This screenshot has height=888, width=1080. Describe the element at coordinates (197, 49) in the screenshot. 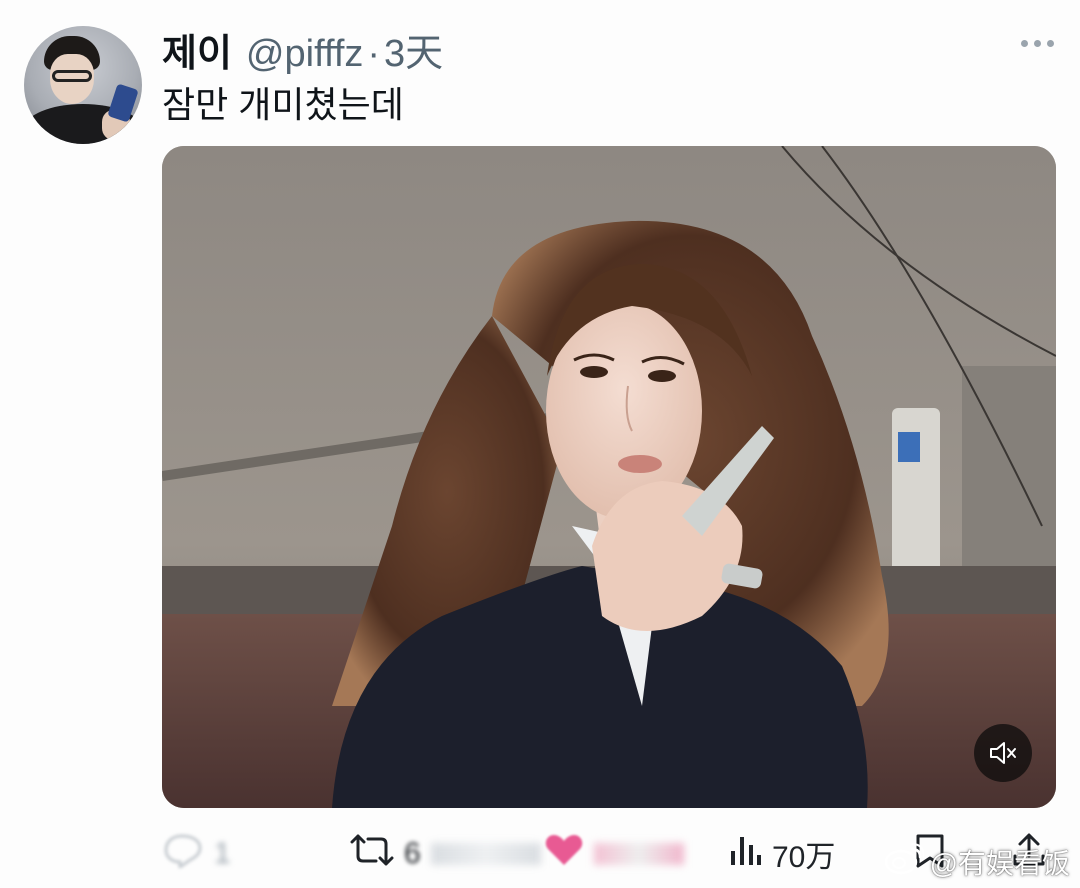

I see `display-name: 제이` at that location.